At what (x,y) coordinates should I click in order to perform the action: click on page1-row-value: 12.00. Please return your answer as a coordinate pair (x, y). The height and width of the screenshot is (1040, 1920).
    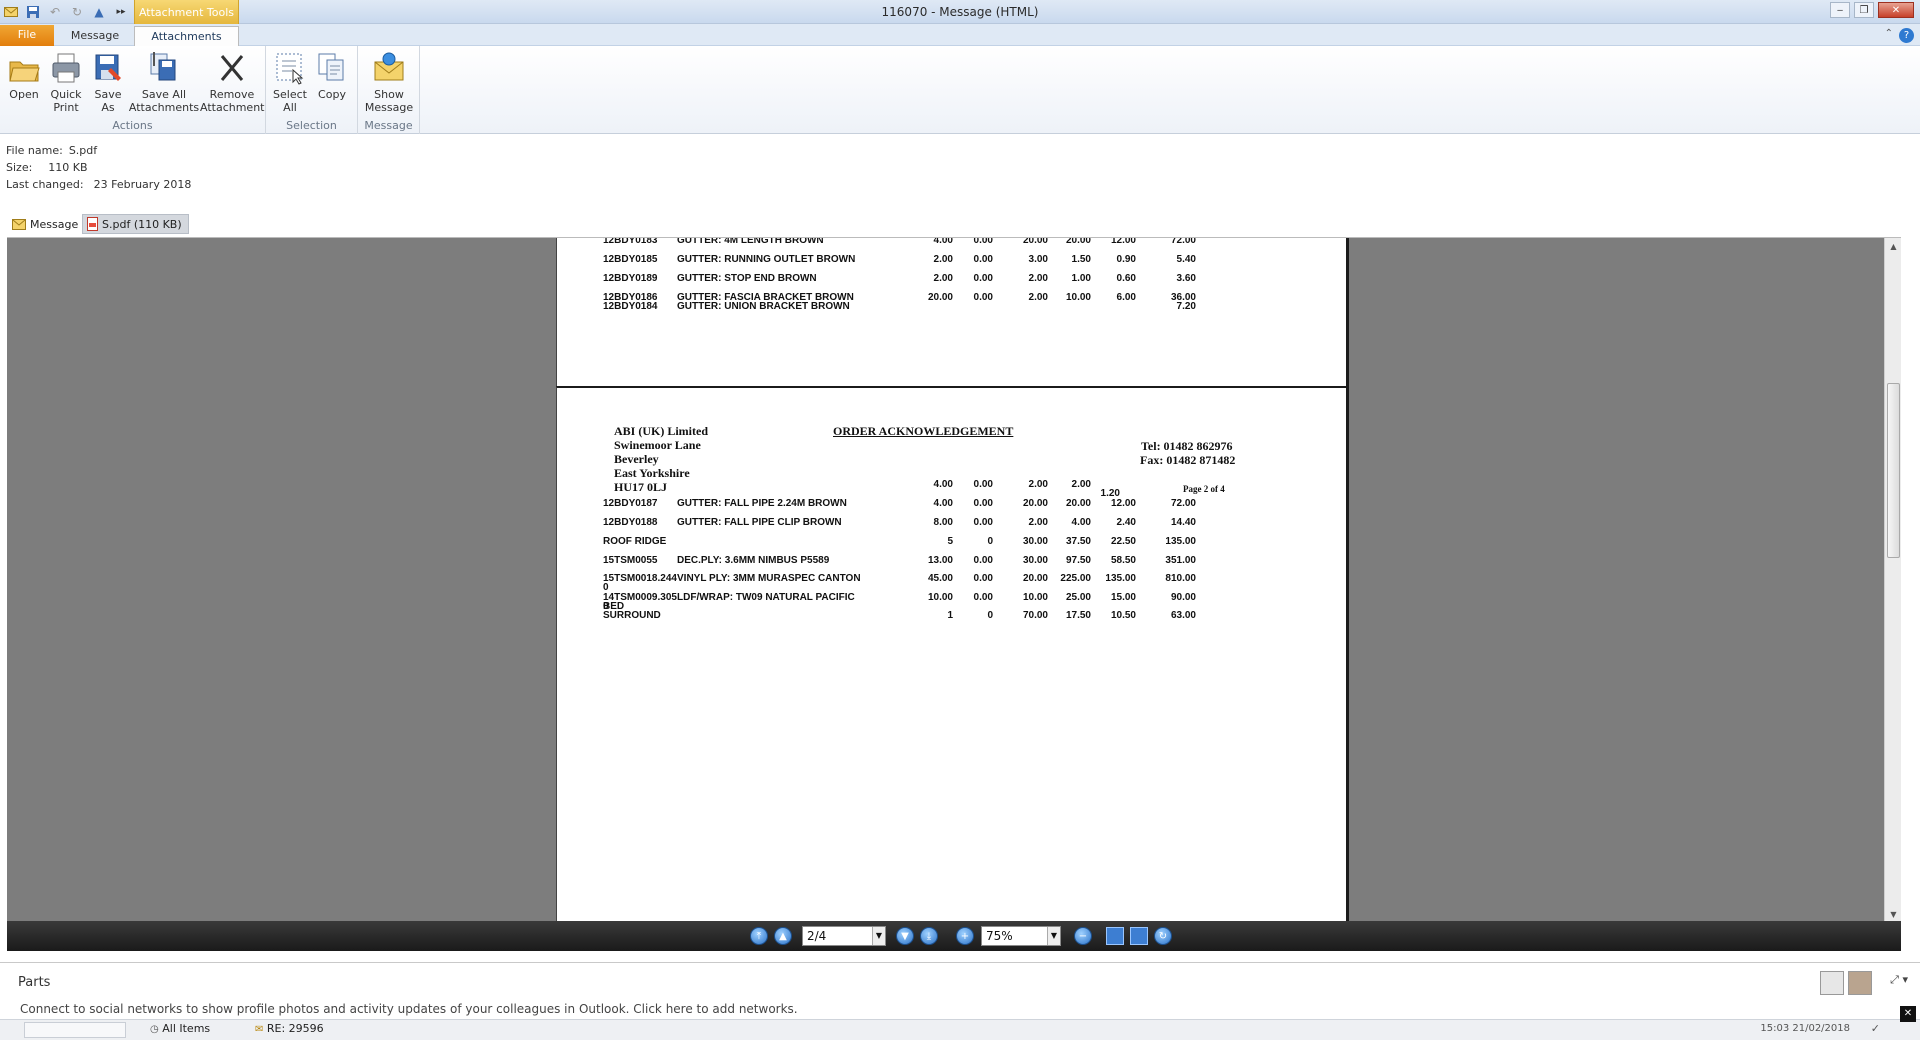
    Looking at the image, I should click on (1123, 241).